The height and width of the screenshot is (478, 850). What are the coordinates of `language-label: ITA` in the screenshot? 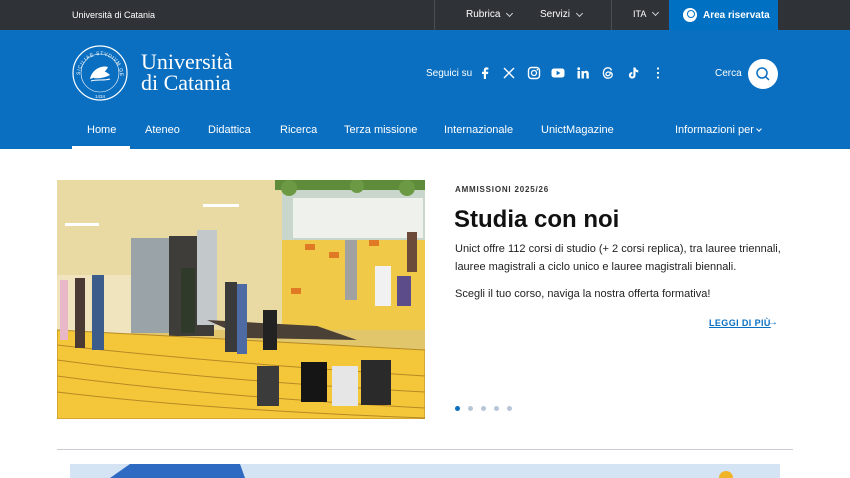 It's located at (640, 14).